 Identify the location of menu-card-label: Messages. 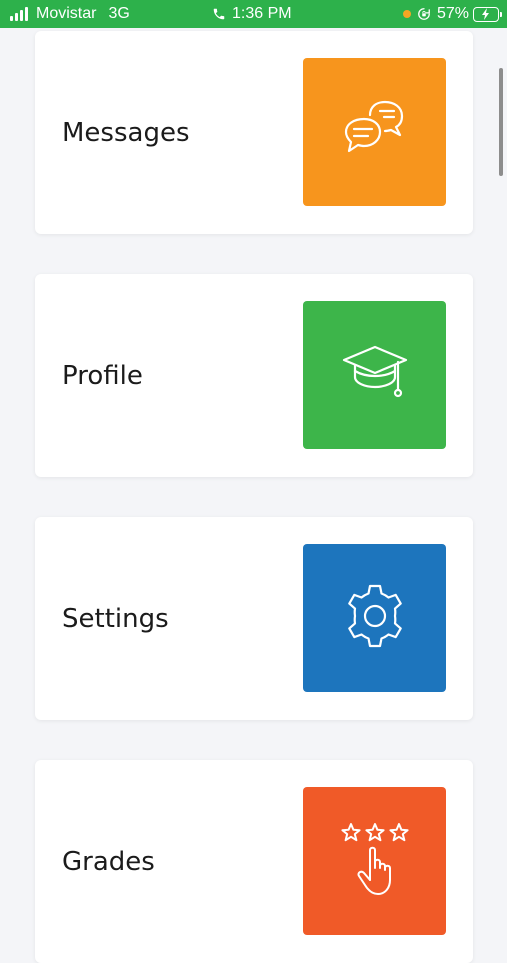
(126, 132).